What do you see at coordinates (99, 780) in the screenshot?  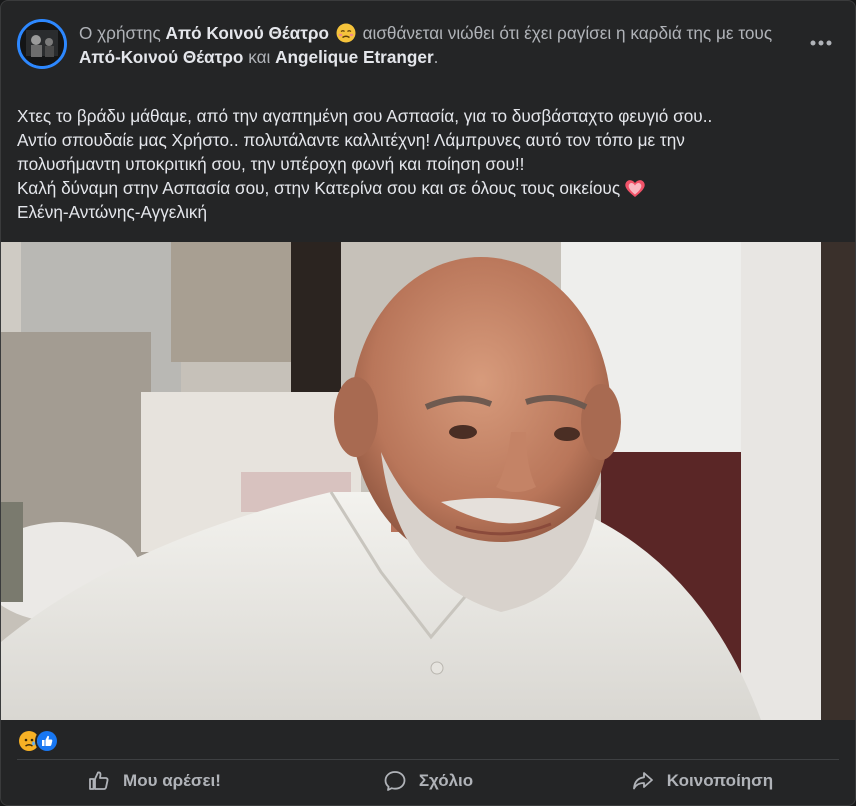 I see `thumbs-up-icon` at bounding box center [99, 780].